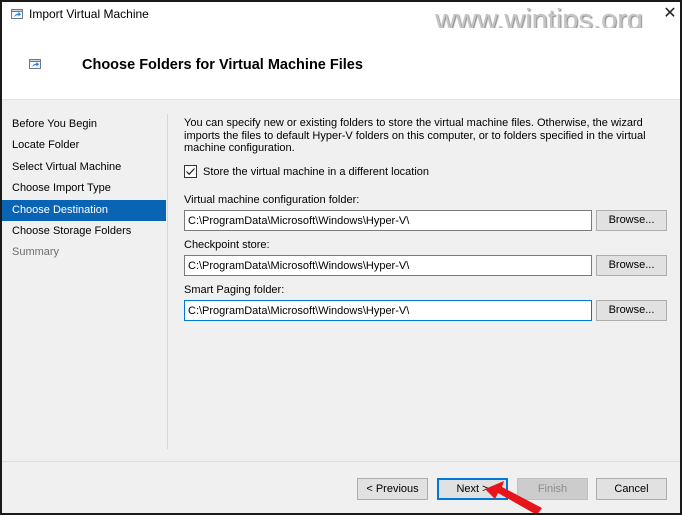 The width and height of the screenshot is (682, 515). Describe the element at coordinates (272, 200) in the screenshot. I see `config-folder-label: Virtual machine configuration folder:` at that location.